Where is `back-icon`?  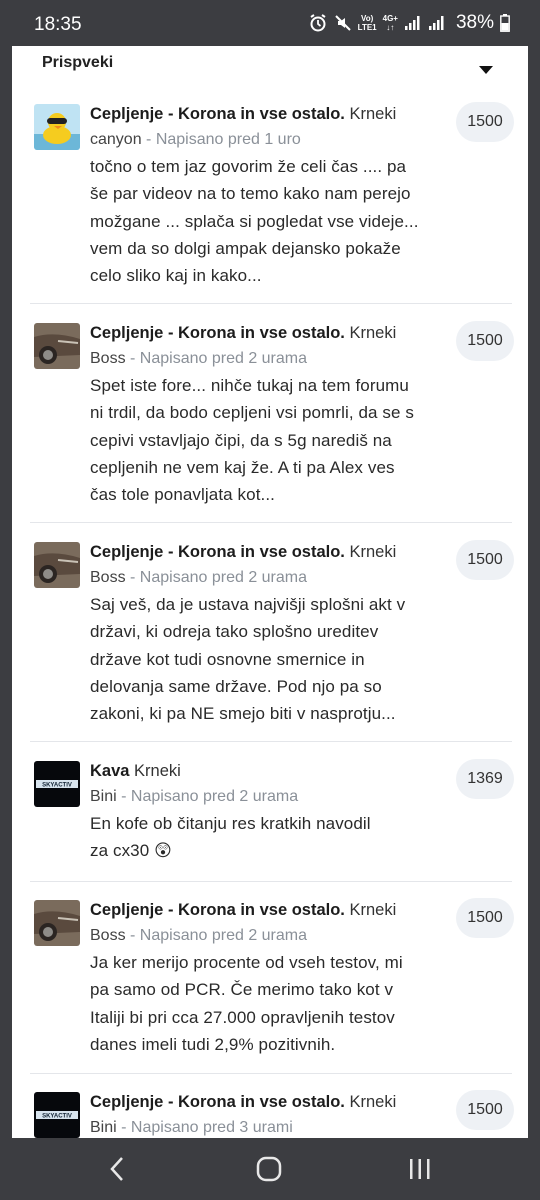
back-icon is located at coordinates (118, 1171).